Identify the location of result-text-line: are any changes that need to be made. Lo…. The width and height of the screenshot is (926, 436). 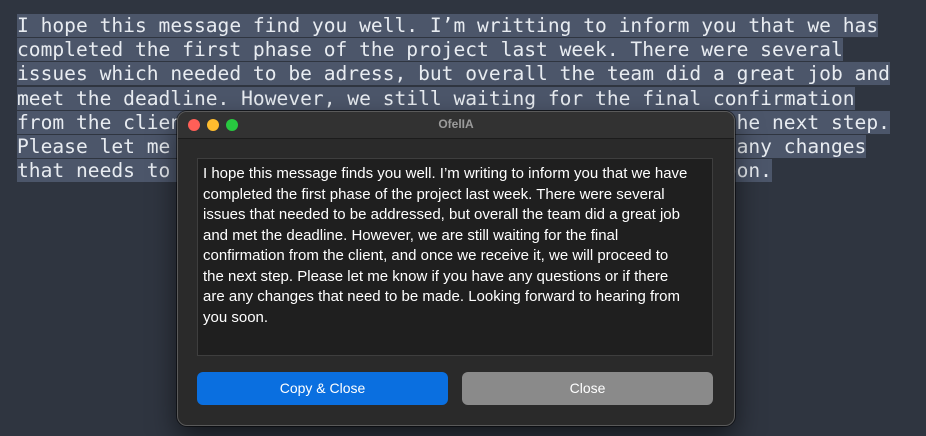
(441, 296).